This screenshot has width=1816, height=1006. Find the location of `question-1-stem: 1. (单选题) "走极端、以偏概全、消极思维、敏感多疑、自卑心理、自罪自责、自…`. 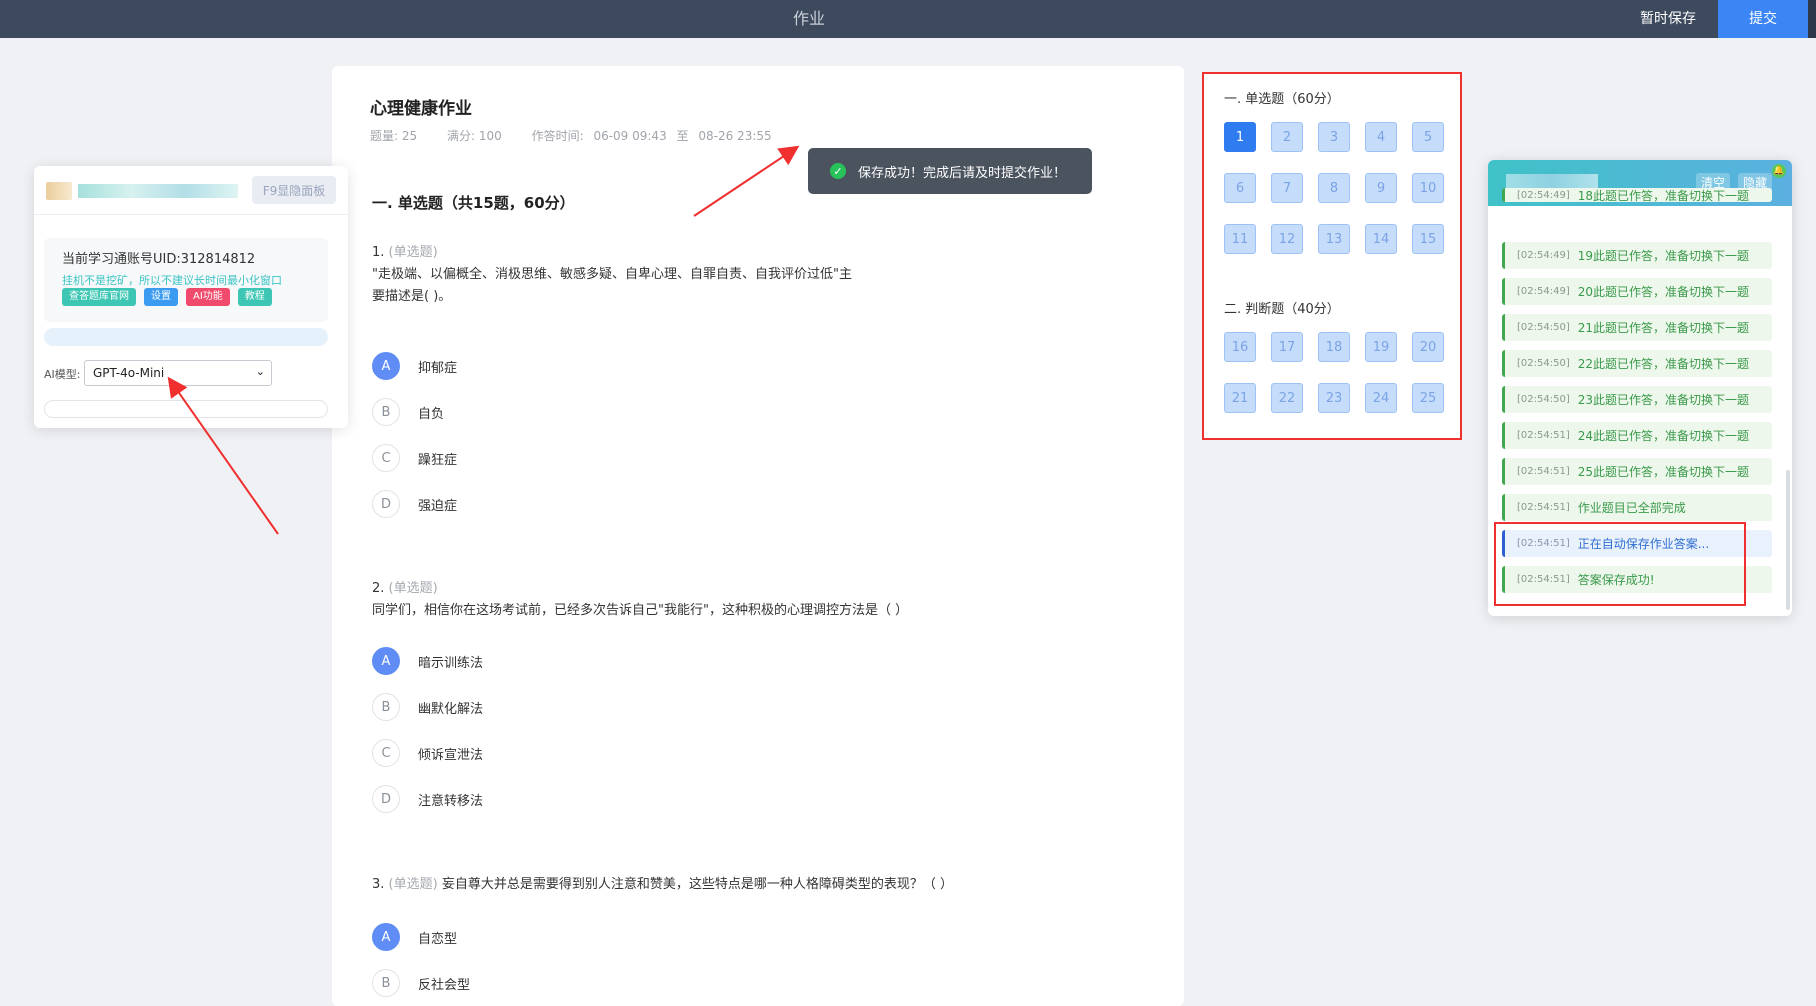

question-1-stem: 1. (单选题) "走极端、以偏概全、消极思维、敏感多疑、自卑心理、自罪自责、自… is located at coordinates (612, 274).